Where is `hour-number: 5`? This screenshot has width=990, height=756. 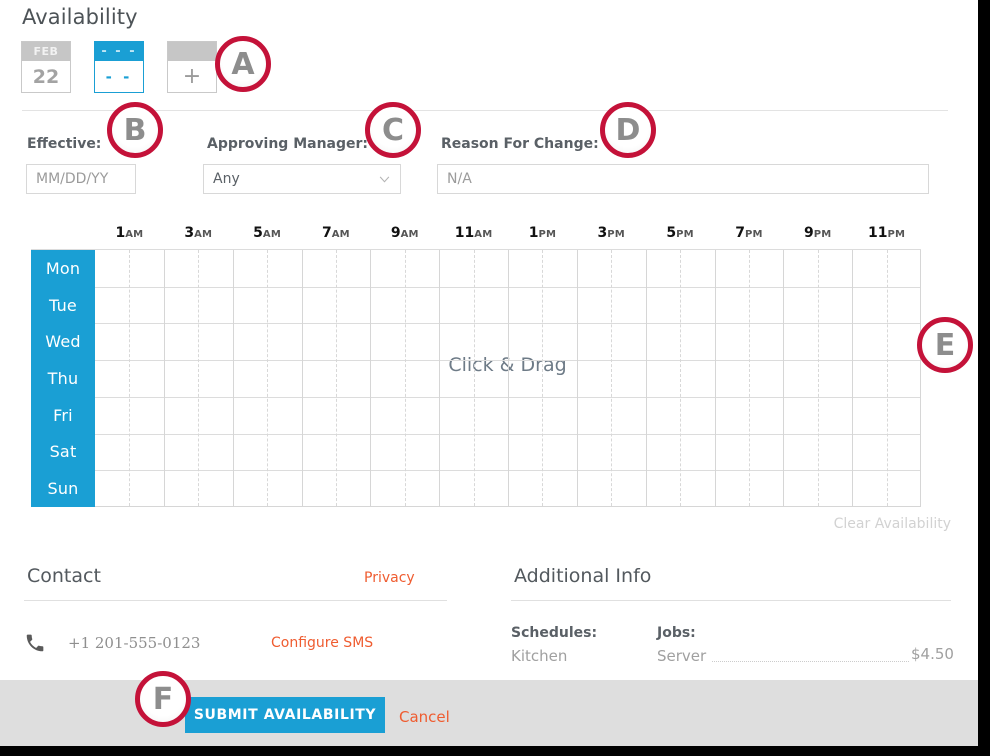 hour-number: 5 is located at coordinates (258, 233).